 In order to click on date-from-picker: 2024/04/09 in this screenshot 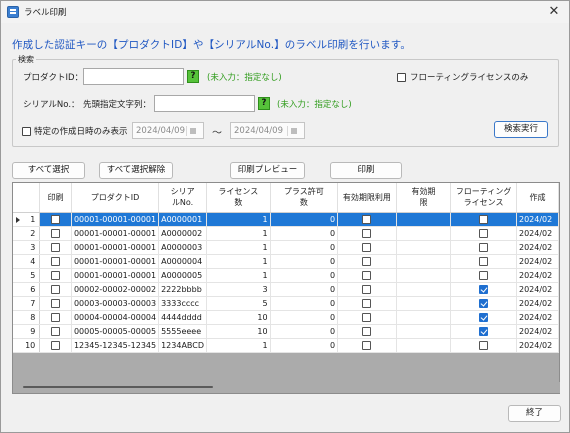, I will do `click(168, 130)`.